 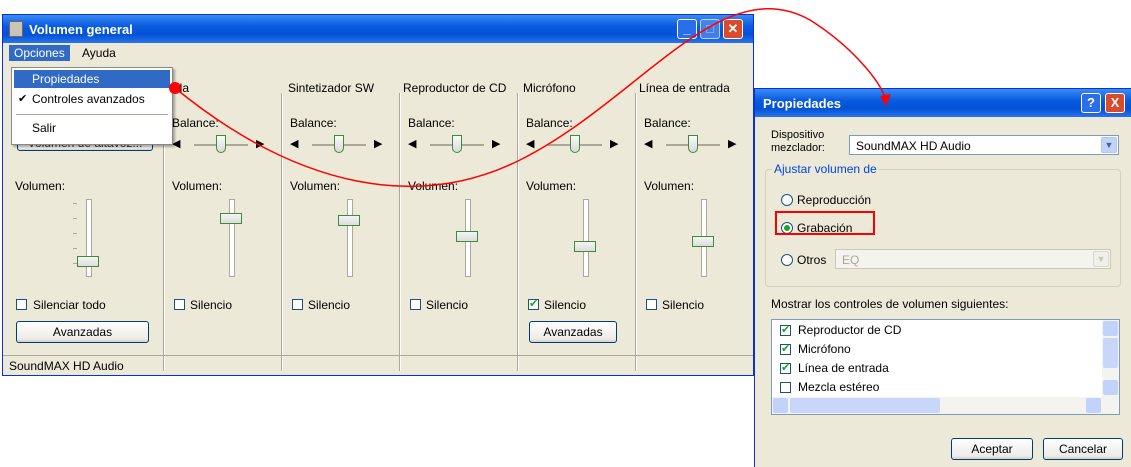 I want to click on channel-header: Línea de entrada, so click(x=684, y=88).